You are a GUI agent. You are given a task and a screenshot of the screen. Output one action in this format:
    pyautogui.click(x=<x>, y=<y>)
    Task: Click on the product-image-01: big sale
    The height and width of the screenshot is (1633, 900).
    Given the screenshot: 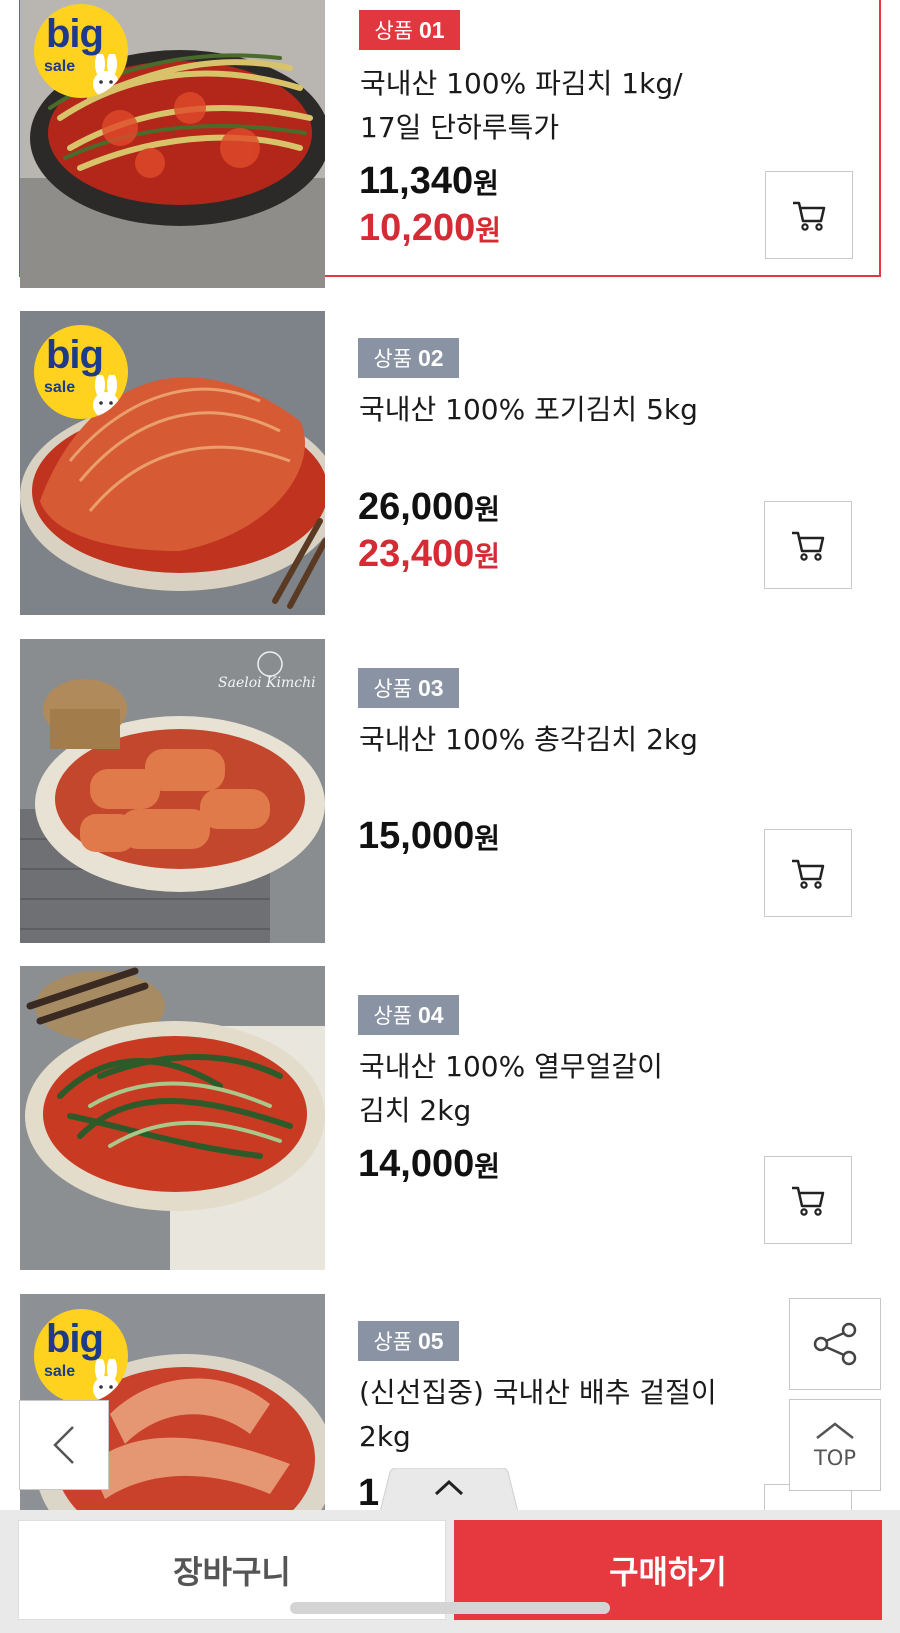 What is the action you would take?
    pyautogui.click(x=172, y=144)
    